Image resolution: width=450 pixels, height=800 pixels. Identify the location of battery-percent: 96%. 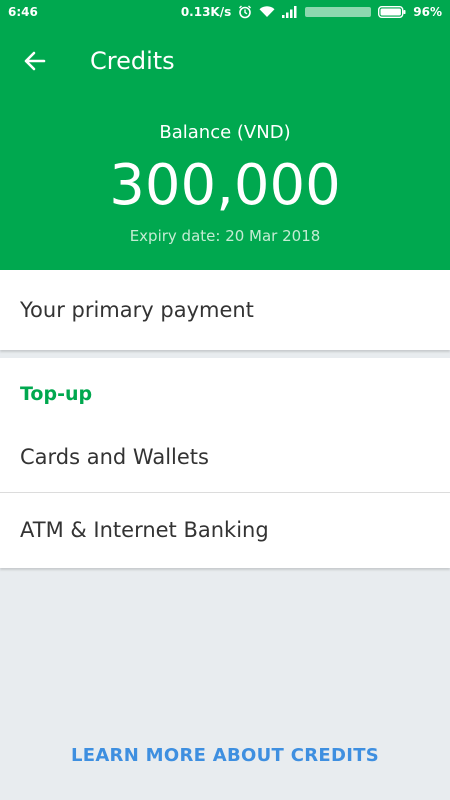
(427, 12).